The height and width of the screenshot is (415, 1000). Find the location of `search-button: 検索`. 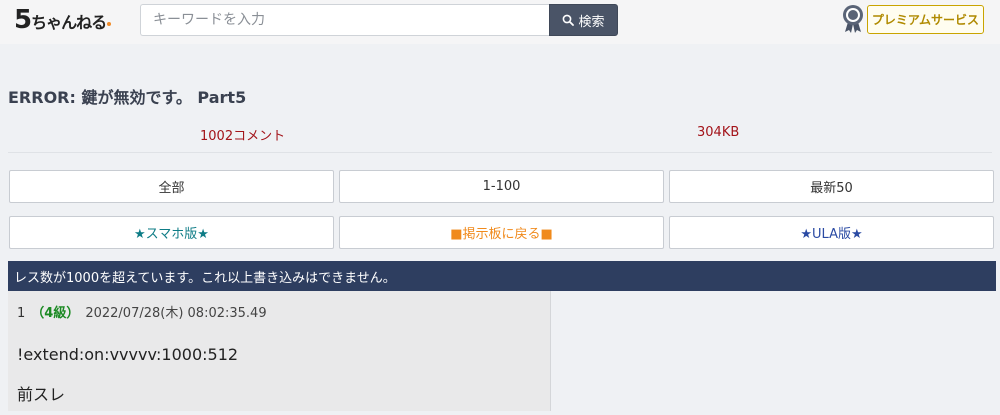

search-button: 検索 is located at coordinates (583, 20).